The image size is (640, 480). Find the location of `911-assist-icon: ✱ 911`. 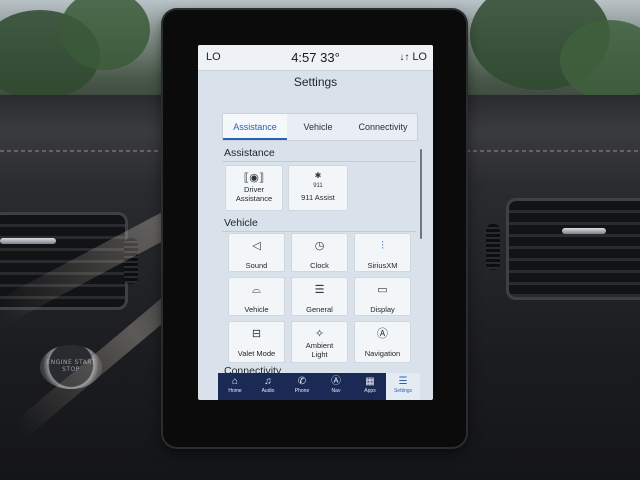

911-assist-icon: ✱ 911 is located at coordinates (318, 180).